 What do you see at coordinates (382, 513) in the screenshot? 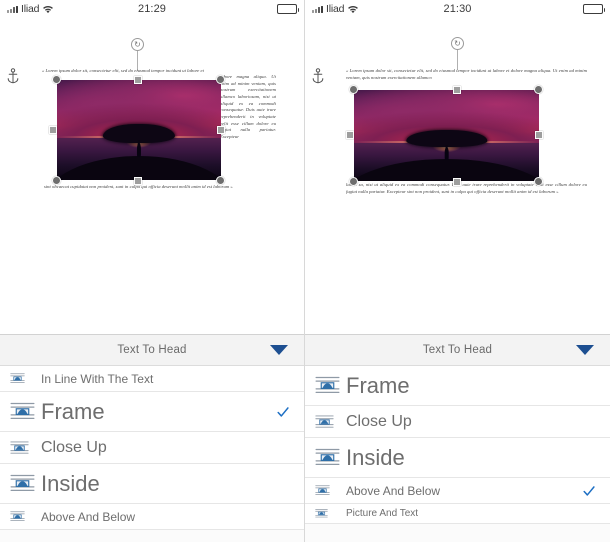
I see `wrap-option-label: Picture And Text` at bounding box center [382, 513].